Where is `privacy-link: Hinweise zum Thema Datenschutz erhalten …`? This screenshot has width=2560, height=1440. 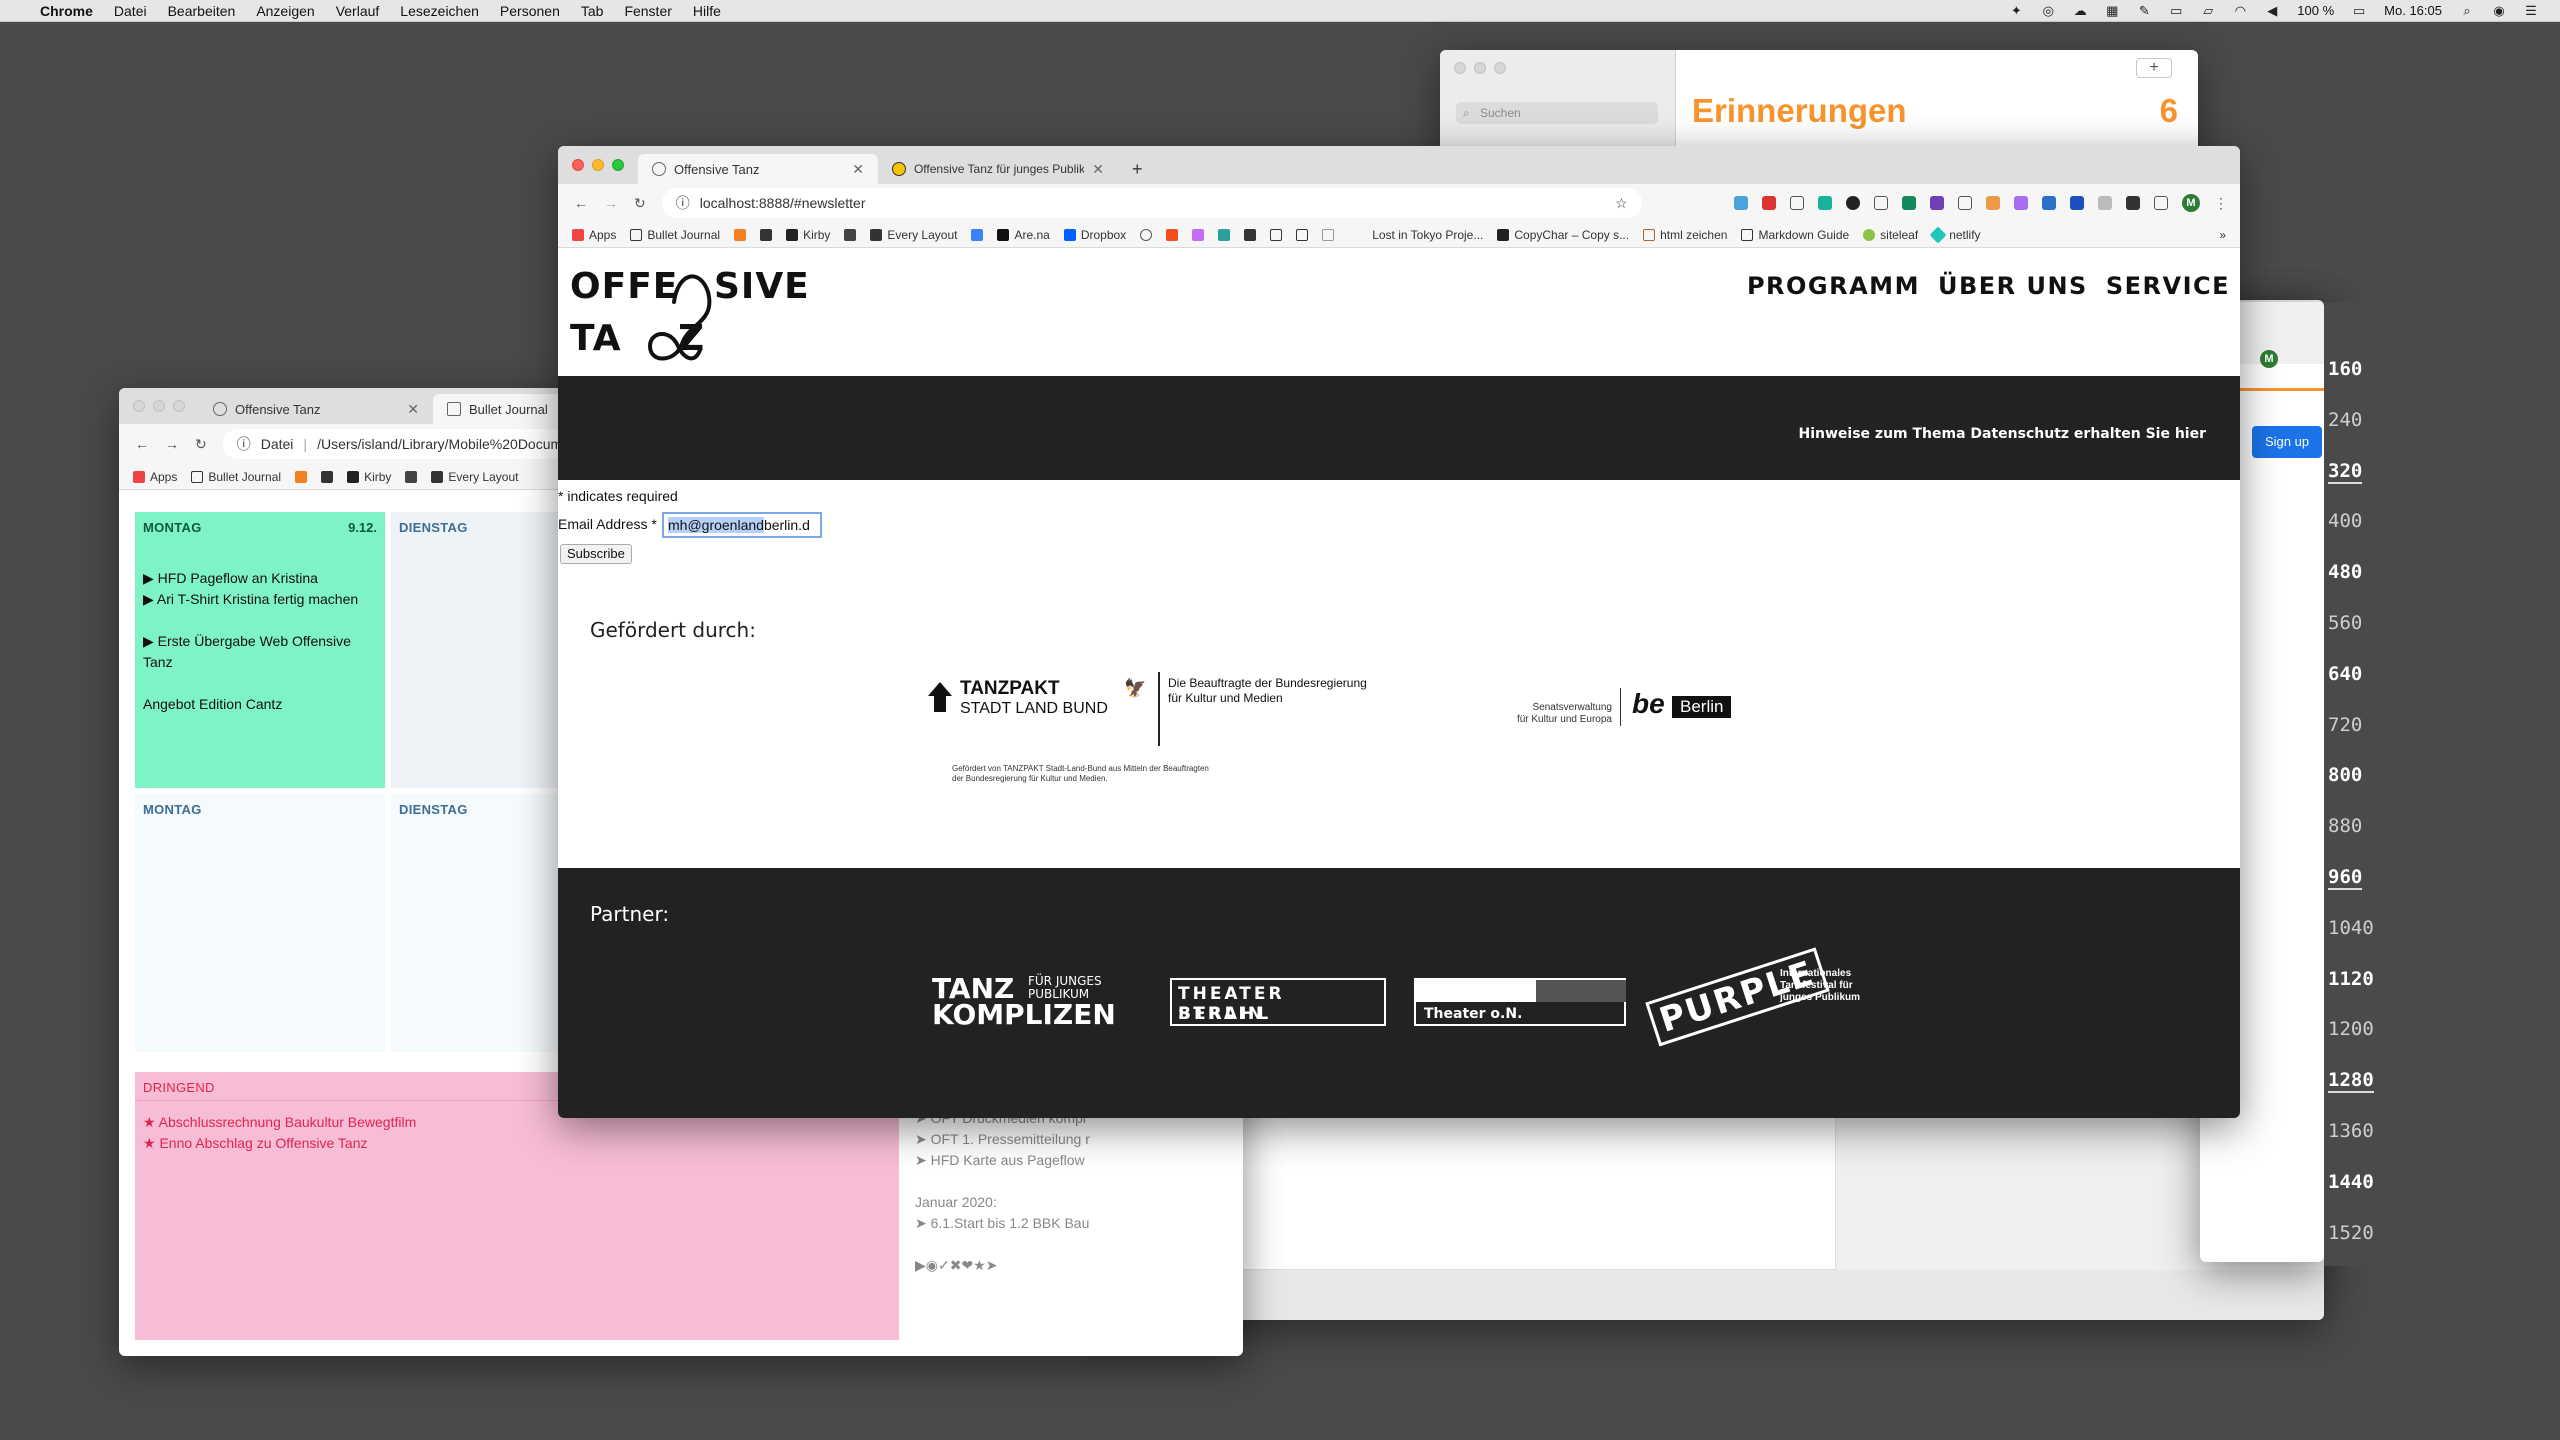 privacy-link: Hinweise zum Thema Datenschutz erhalten … is located at coordinates (2002, 434).